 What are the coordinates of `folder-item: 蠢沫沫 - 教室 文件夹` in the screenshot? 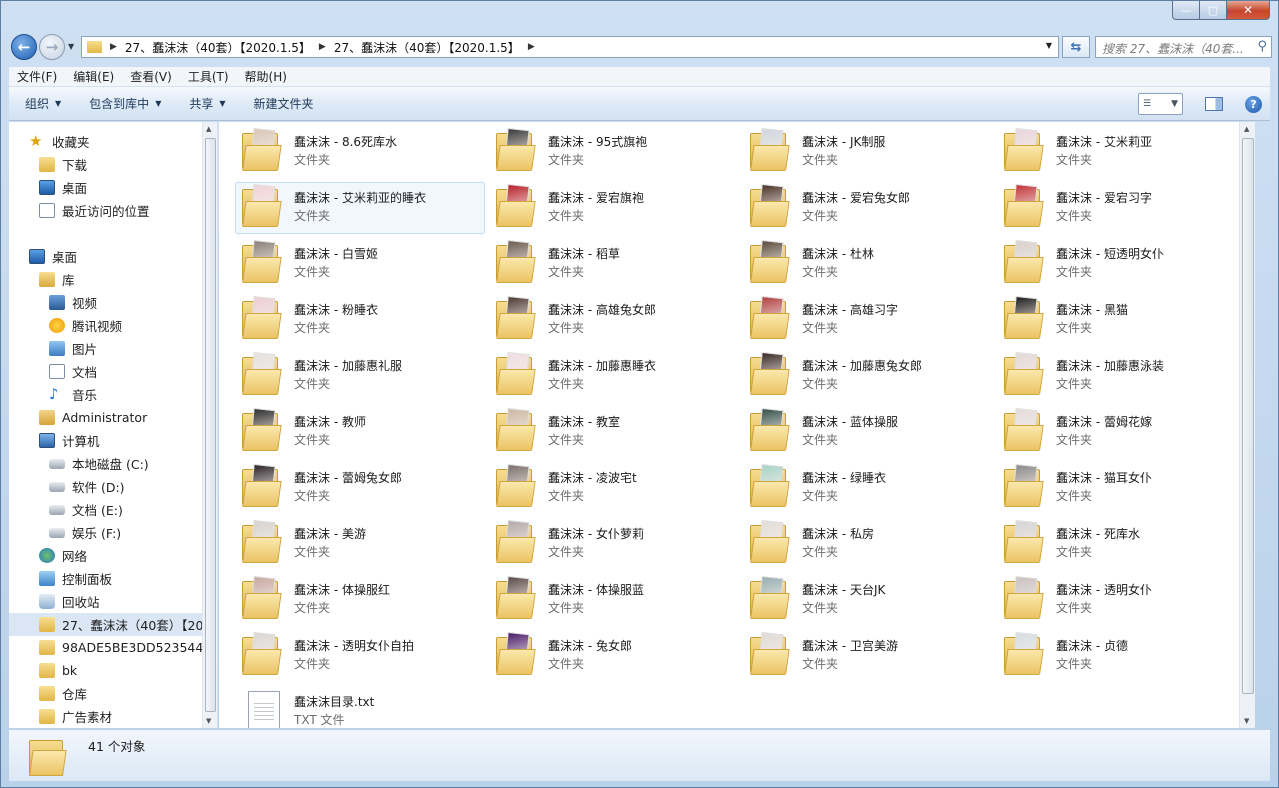 It's located at (614, 432).